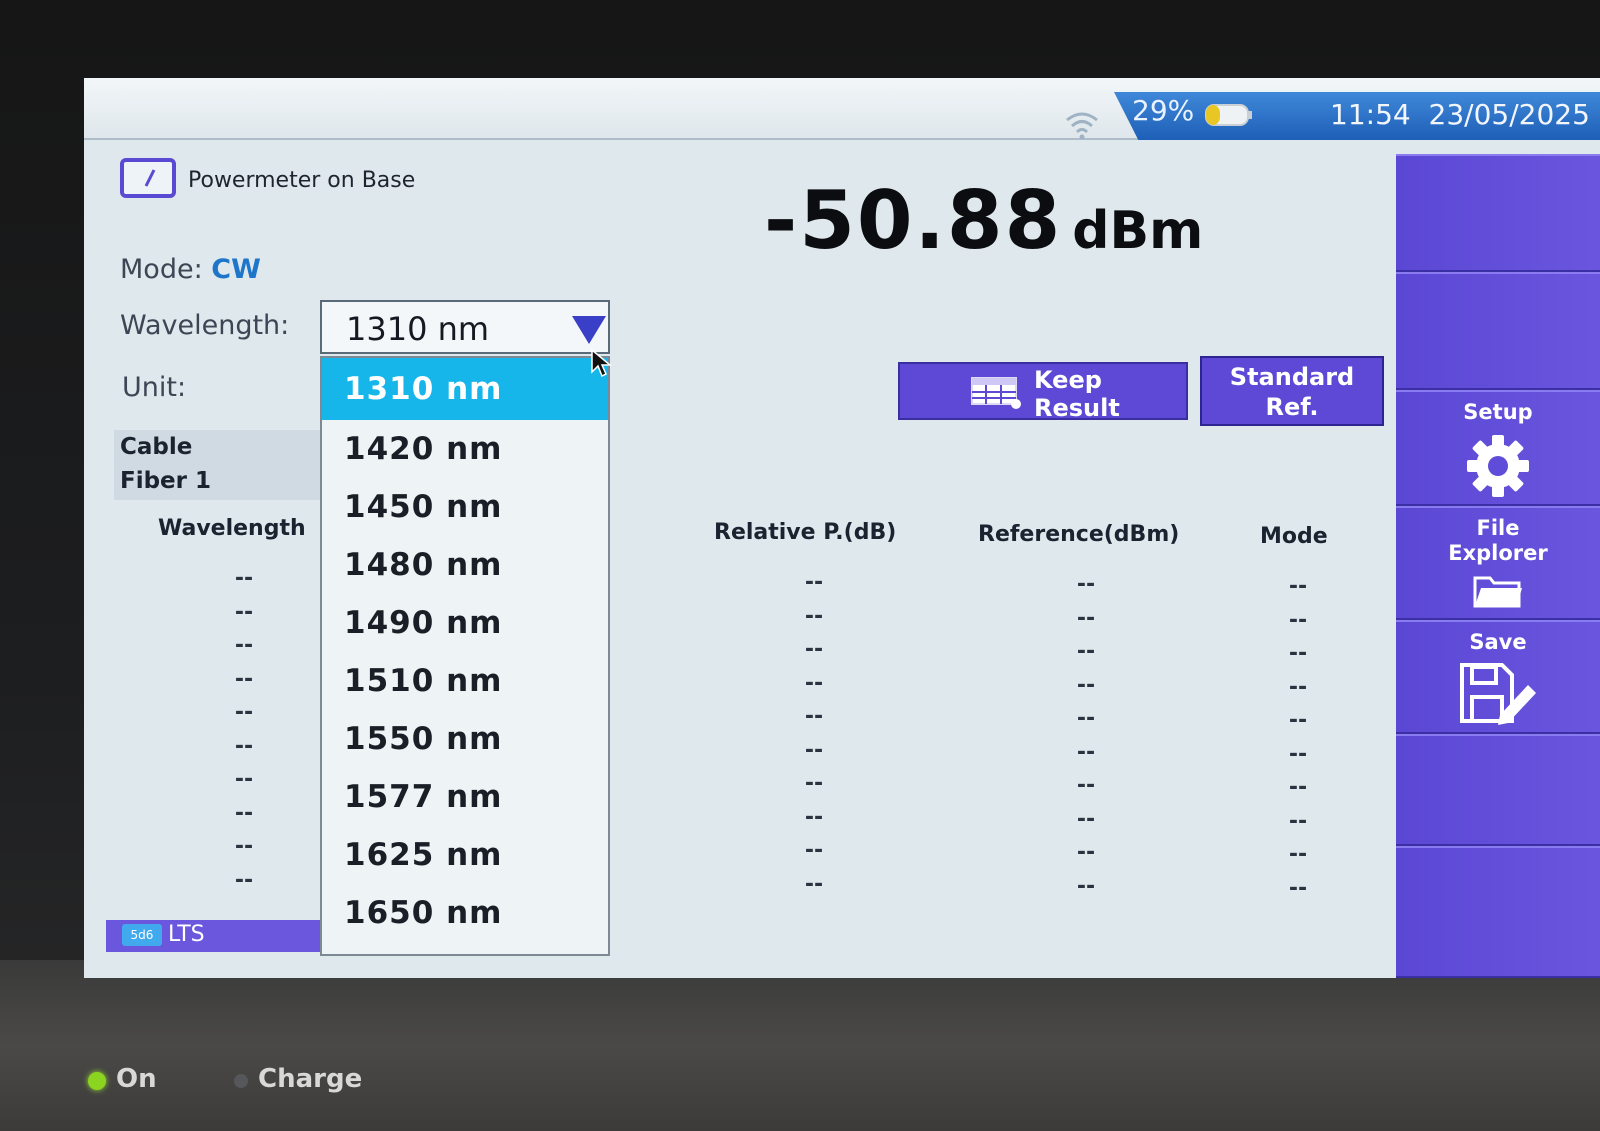 This screenshot has height=1131, width=1600. I want to click on header-relative-power: Relative P.(dB), so click(805, 532).